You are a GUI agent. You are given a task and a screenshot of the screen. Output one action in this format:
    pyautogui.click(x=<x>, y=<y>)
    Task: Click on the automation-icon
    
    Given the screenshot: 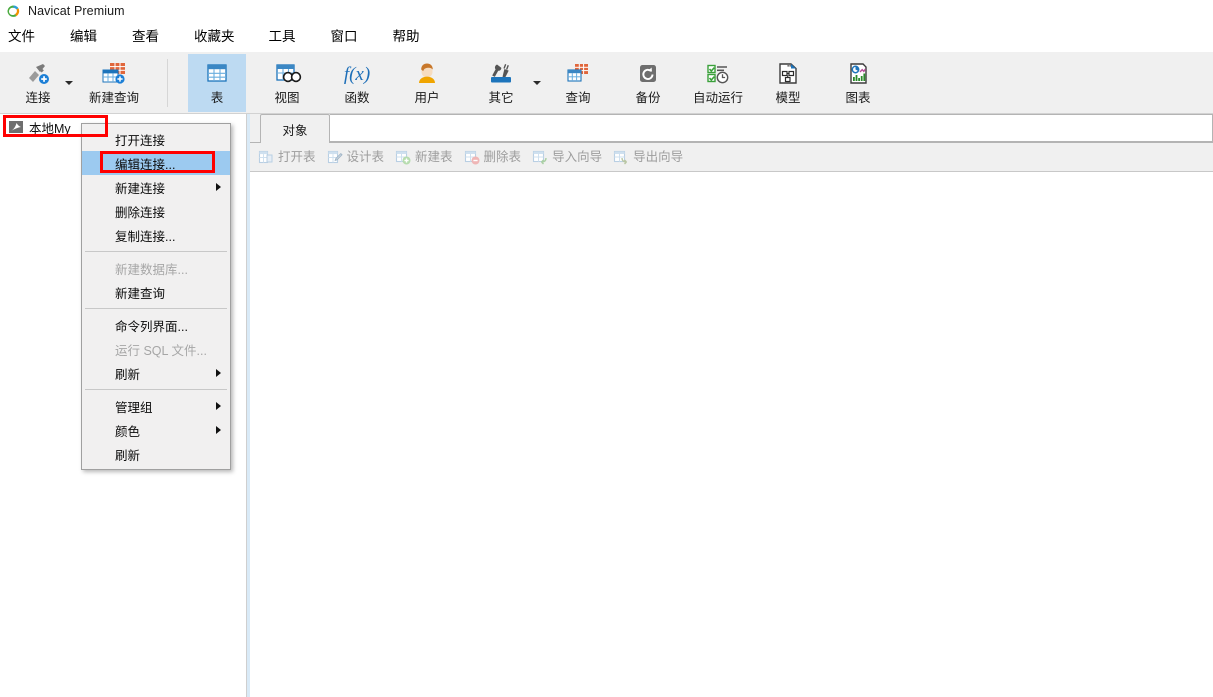 What is the action you would take?
    pyautogui.click(x=718, y=74)
    